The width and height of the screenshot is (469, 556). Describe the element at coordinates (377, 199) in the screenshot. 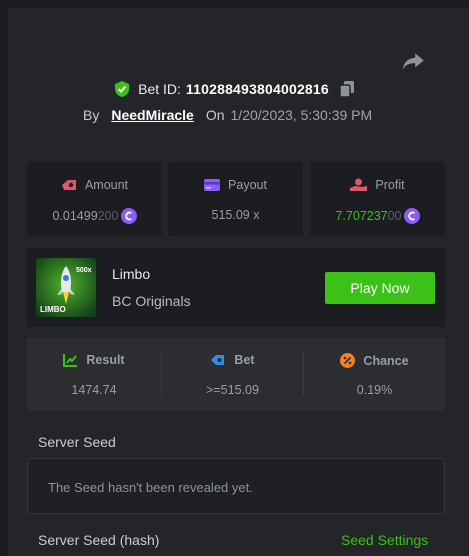

I see `profit-card: Profit 7.707237 00` at that location.